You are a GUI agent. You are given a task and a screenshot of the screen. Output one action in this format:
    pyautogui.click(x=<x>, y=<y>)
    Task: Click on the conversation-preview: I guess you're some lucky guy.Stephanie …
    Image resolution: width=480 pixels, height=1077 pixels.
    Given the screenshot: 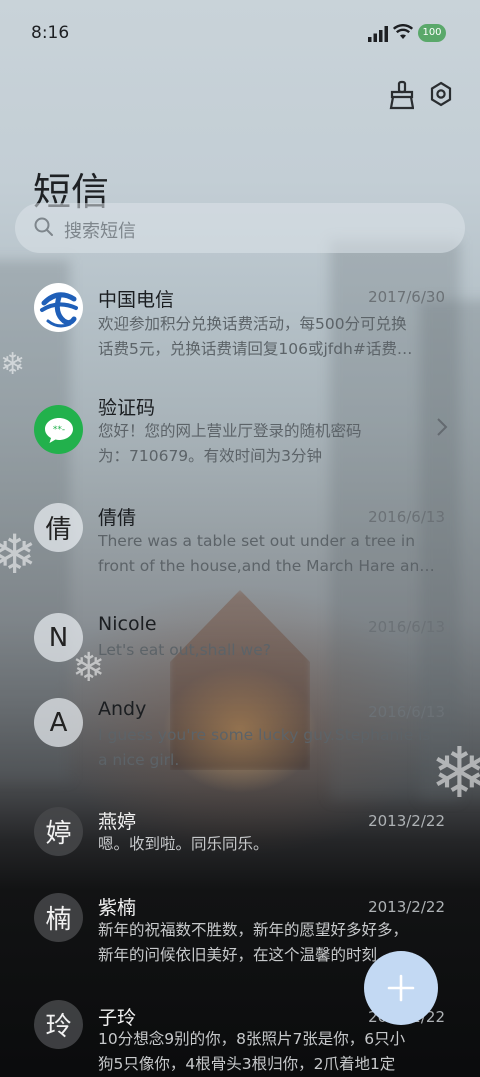 What is the action you would take?
    pyautogui.click(x=264, y=747)
    